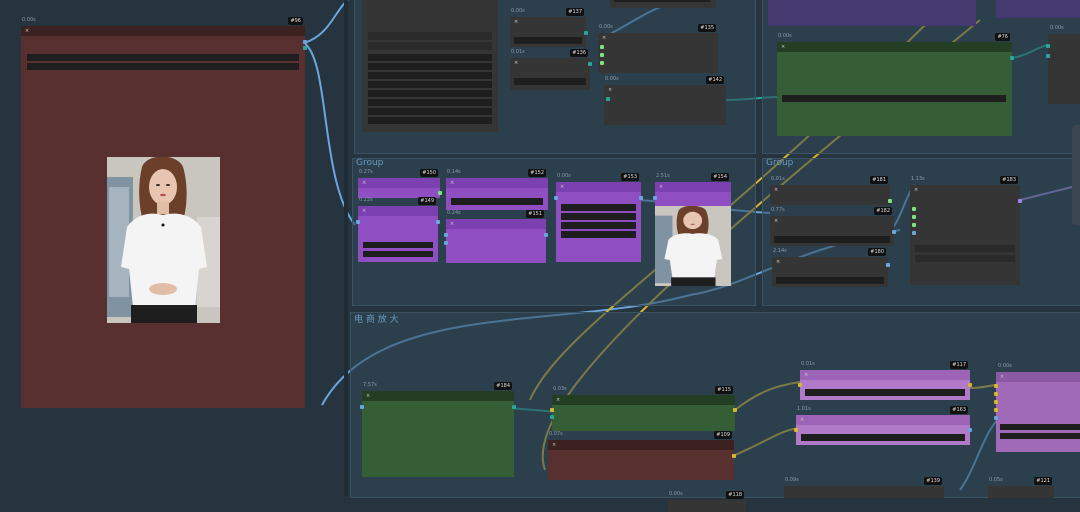  Describe the element at coordinates (642, 455) in the screenshot. I see `node-109: 0.07s #109 ×` at that location.